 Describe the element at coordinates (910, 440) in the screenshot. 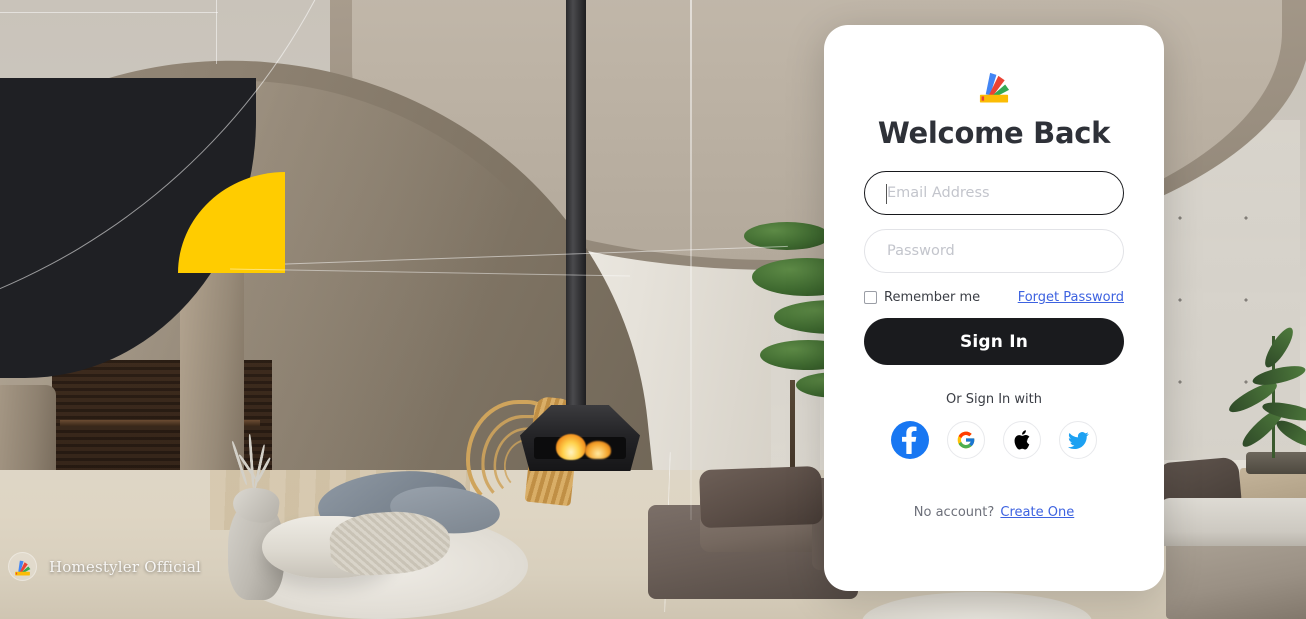

I see `facebook-icon` at that location.